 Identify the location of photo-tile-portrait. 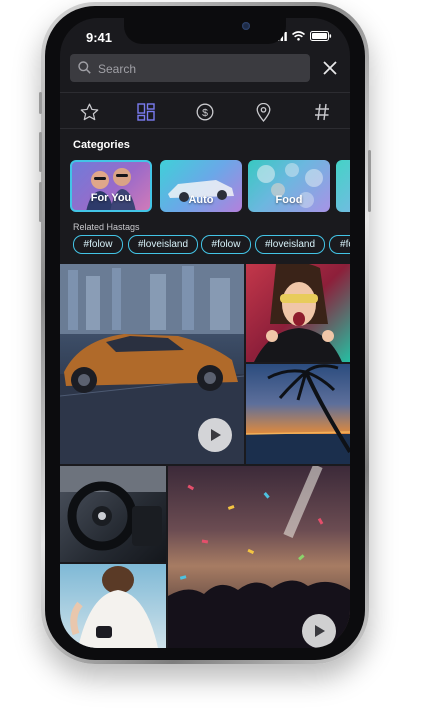
(298, 313).